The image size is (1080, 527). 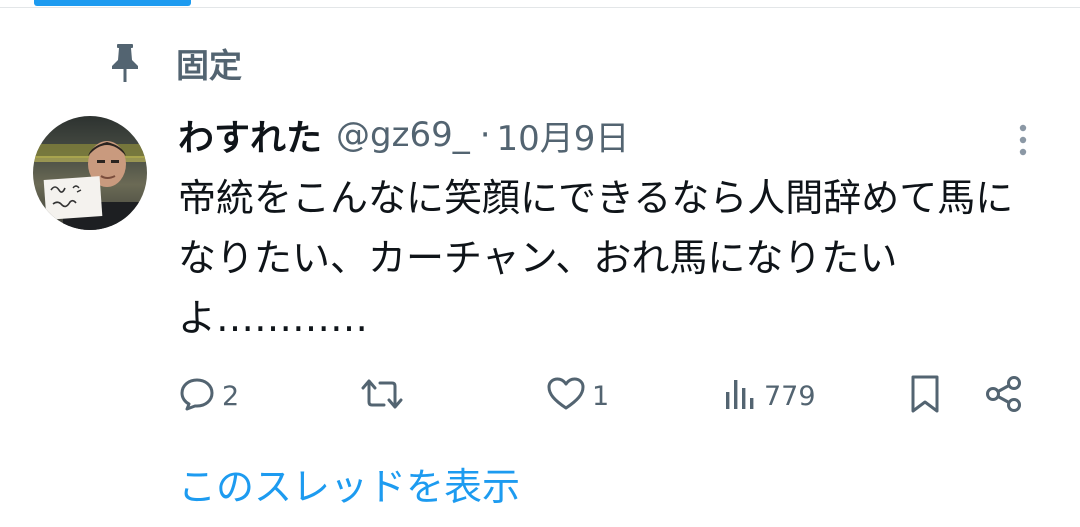 I want to click on top-divider, so click(x=540, y=7).